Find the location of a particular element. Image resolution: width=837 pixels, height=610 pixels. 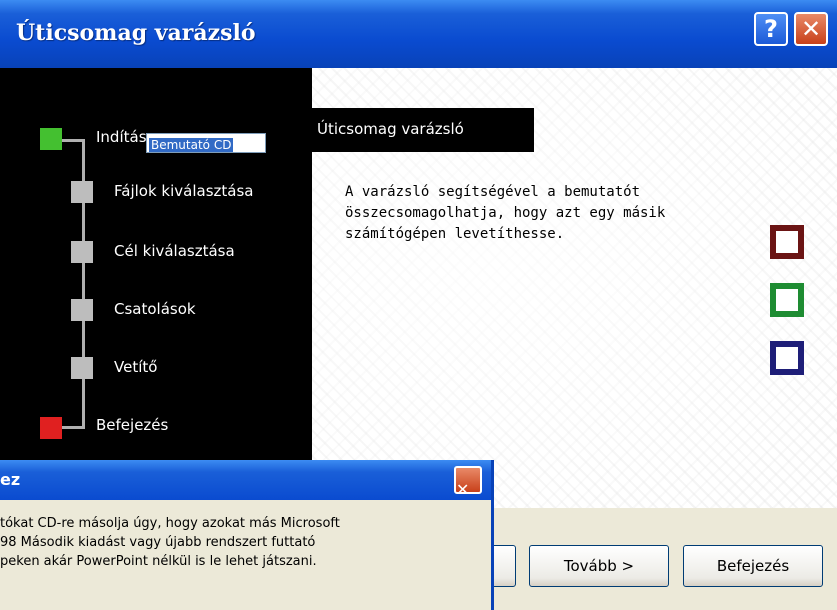

step-label-start: Indítás is located at coordinates (121, 137).